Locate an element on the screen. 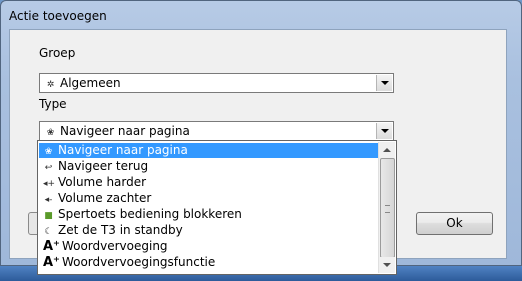 This screenshot has height=281, width=522. grip-icon is located at coordinates (387, 209).